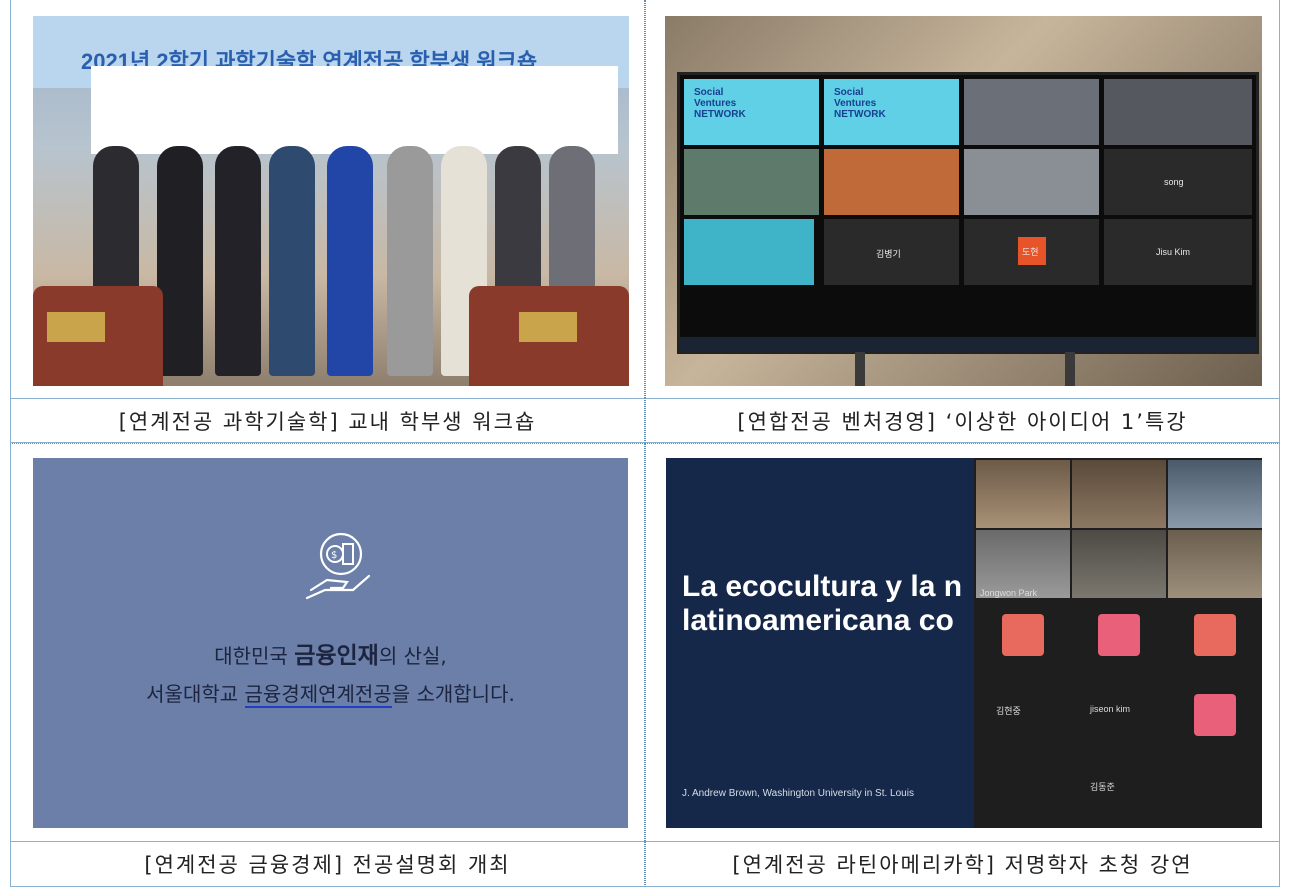 This screenshot has height=887, width=1289. I want to click on caption-finance: [연계전공 금융경제] 전공설명회 개최, so click(327, 865).